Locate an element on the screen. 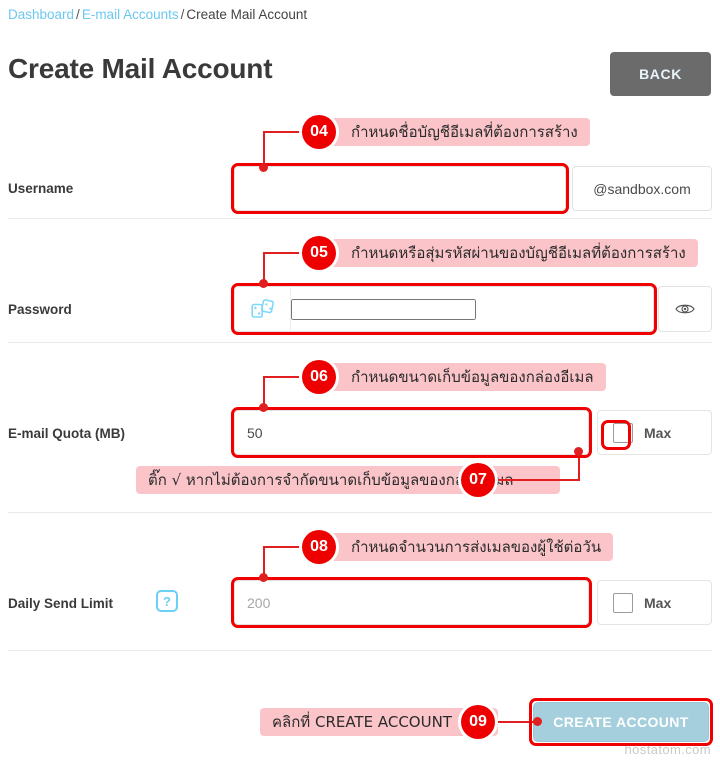  annotation-callout-08: กำหนดจำนวนการส่งเมลของผู้ใช้ต่อวัน is located at coordinates (459, 547).